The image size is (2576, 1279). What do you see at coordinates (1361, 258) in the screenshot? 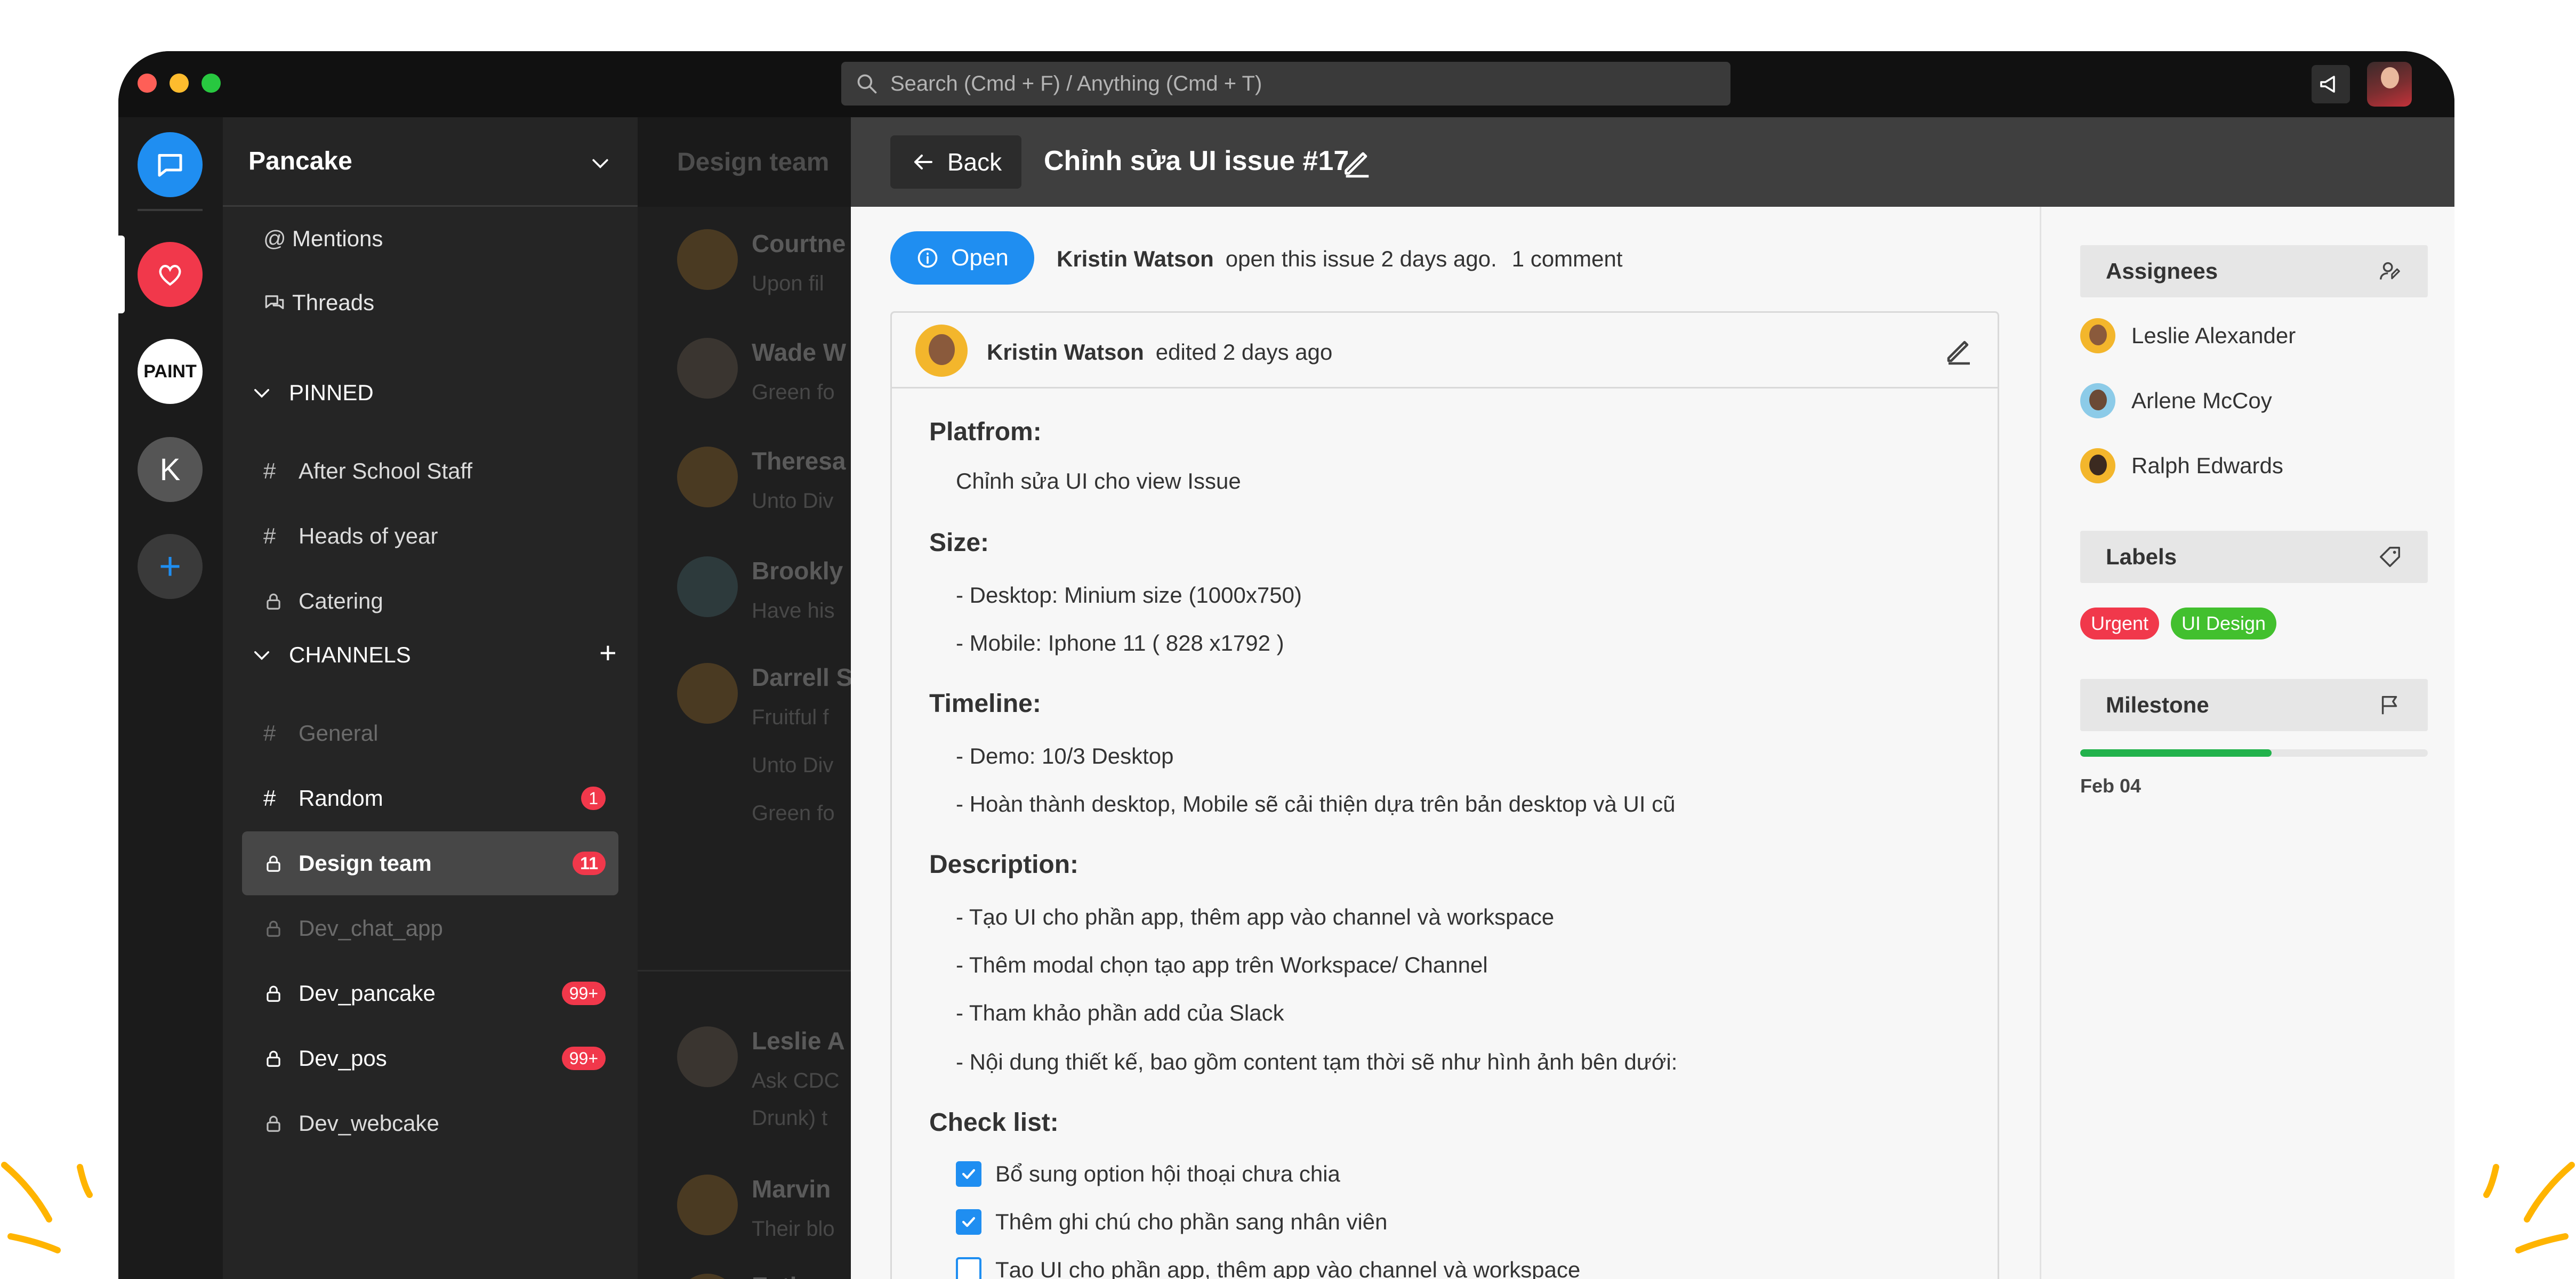
I see `opened-text: open this issue 2 days ago.` at bounding box center [1361, 258].